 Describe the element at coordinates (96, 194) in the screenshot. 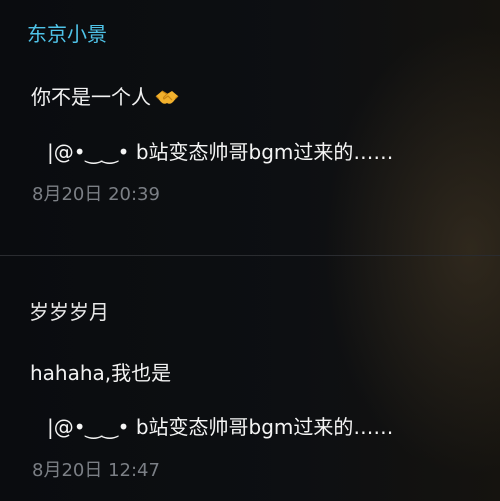

I see `comment-timestamp: 8月20日 20:39` at that location.